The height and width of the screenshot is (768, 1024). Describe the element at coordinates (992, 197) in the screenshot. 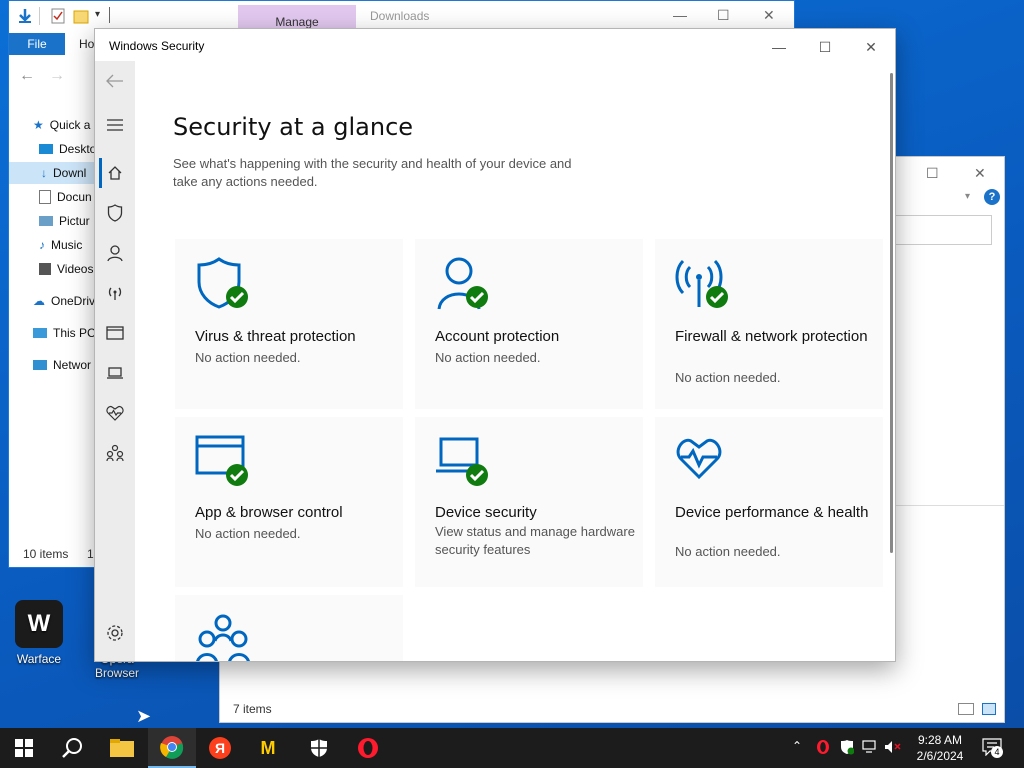

I see `help-icon: ?` at that location.